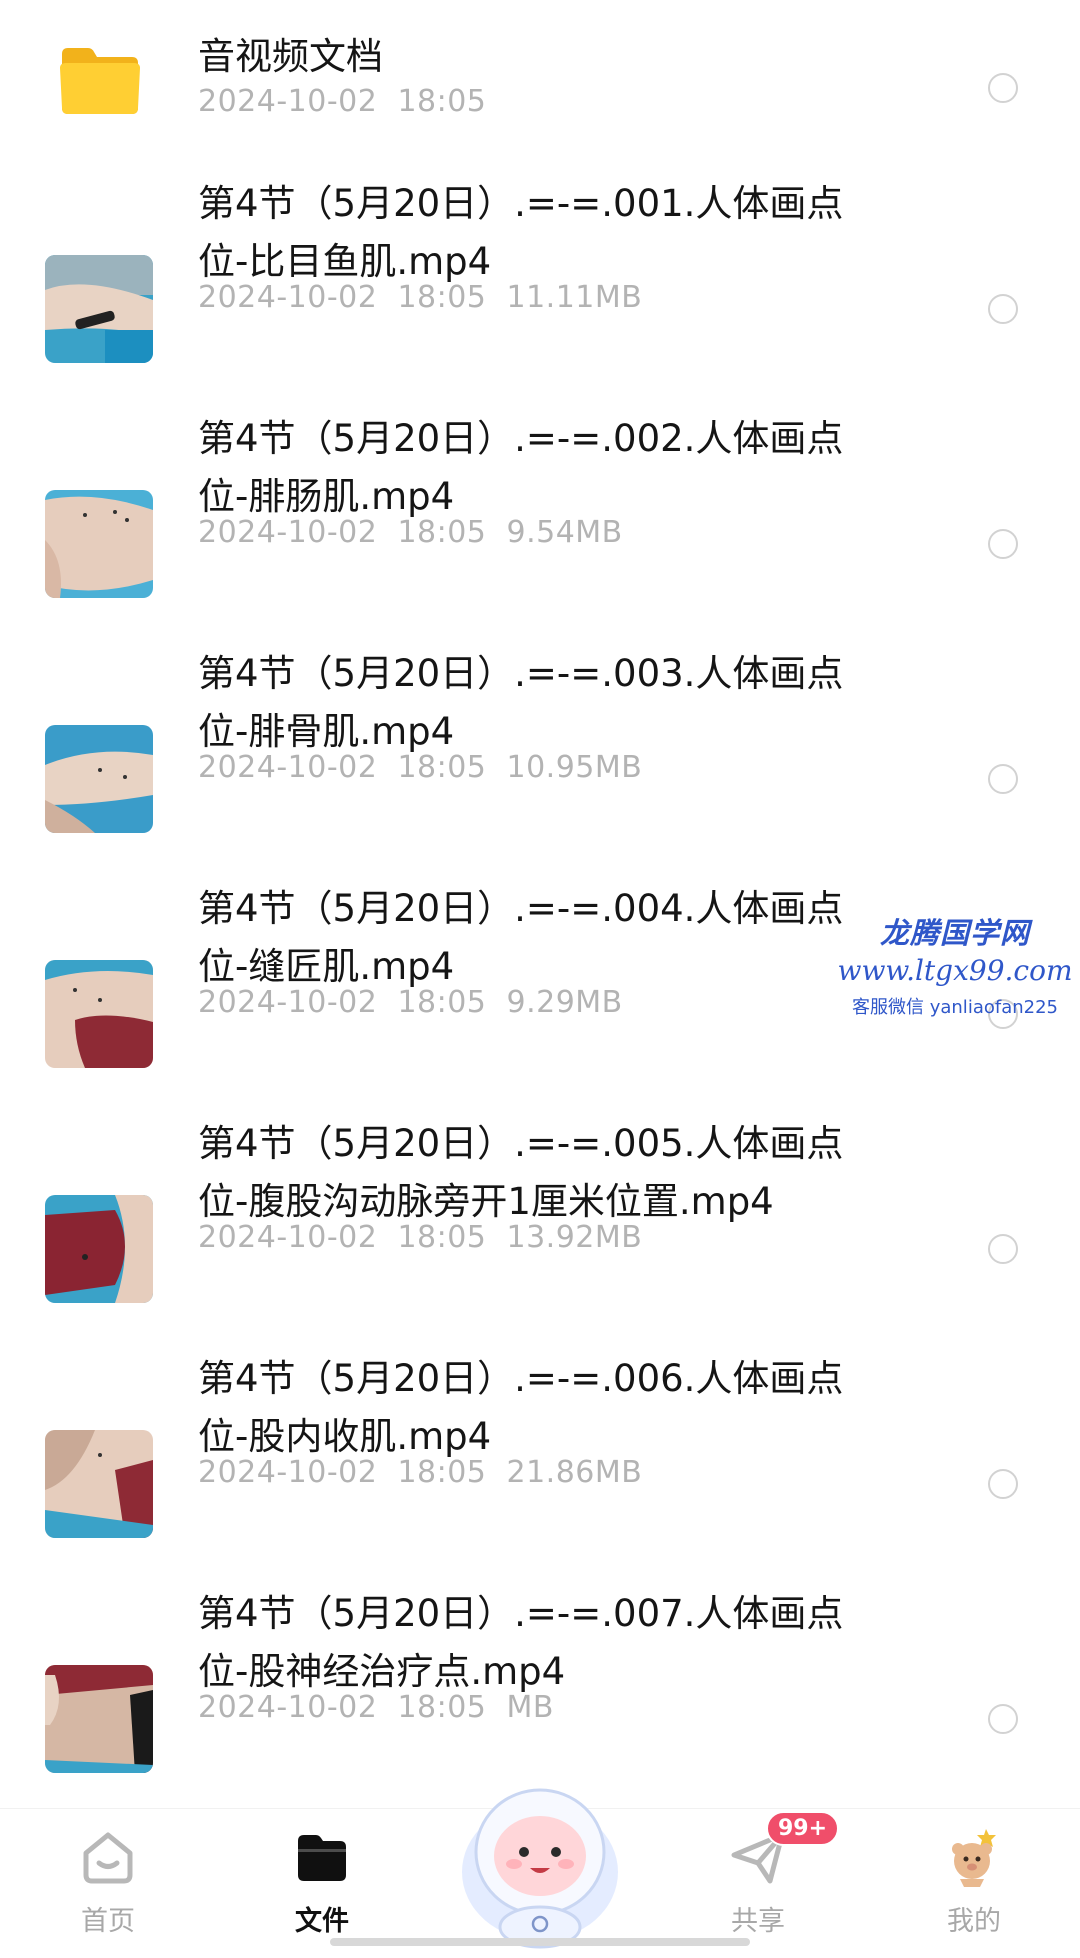 Image resolution: width=1080 pixels, height=1958 pixels. Describe the element at coordinates (955, 1007) in the screenshot. I see `watermark-contact: 客服微信 yanliaofan225` at that location.